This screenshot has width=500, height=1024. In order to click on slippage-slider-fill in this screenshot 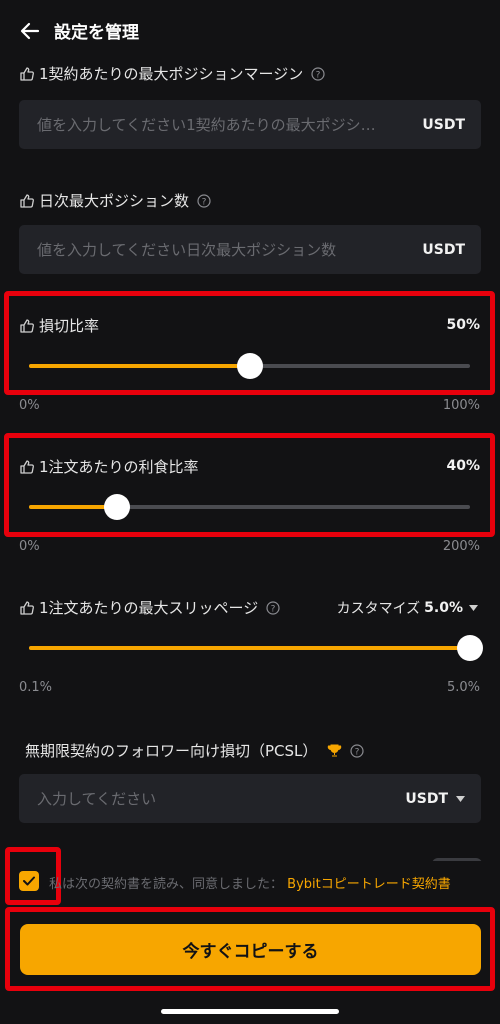, I will do `click(249, 648)`.